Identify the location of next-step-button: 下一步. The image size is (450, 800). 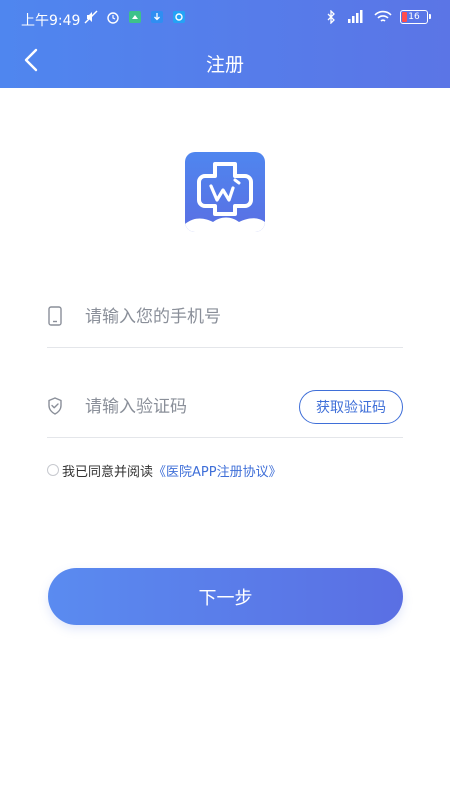
(225, 596).